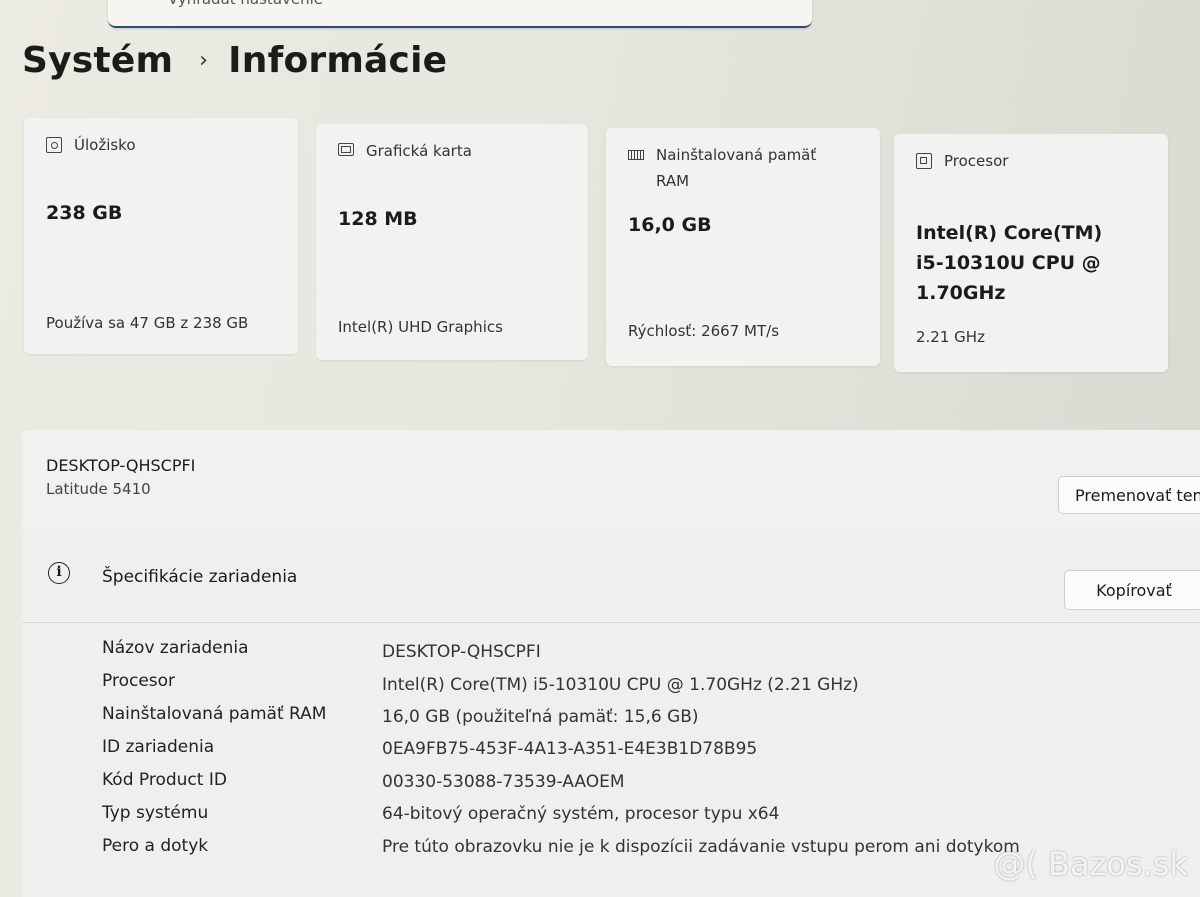  Describe the element at coordinates (98, 489) in the screenshot. I see `device-model: Latitude 5410` at that location.